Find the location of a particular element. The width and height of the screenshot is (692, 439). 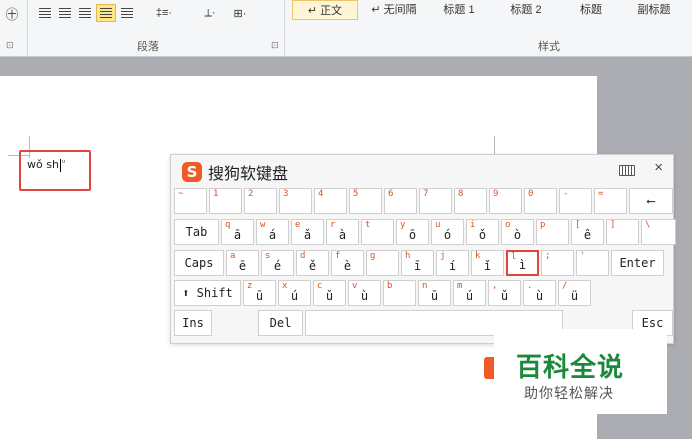

shading-button: ⟂· is located at coordinates (210, 13).